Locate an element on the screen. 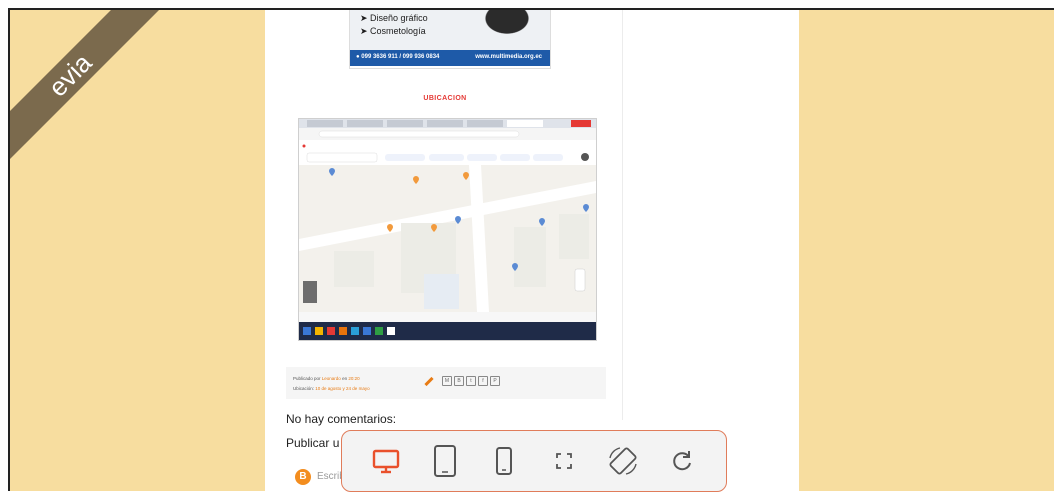 Image resolution: width=1054 pixels, height=492 pixels. ad-body: ➤ Diseño gráfico ➤ Cosmetología is located at coordinates (450, 30).